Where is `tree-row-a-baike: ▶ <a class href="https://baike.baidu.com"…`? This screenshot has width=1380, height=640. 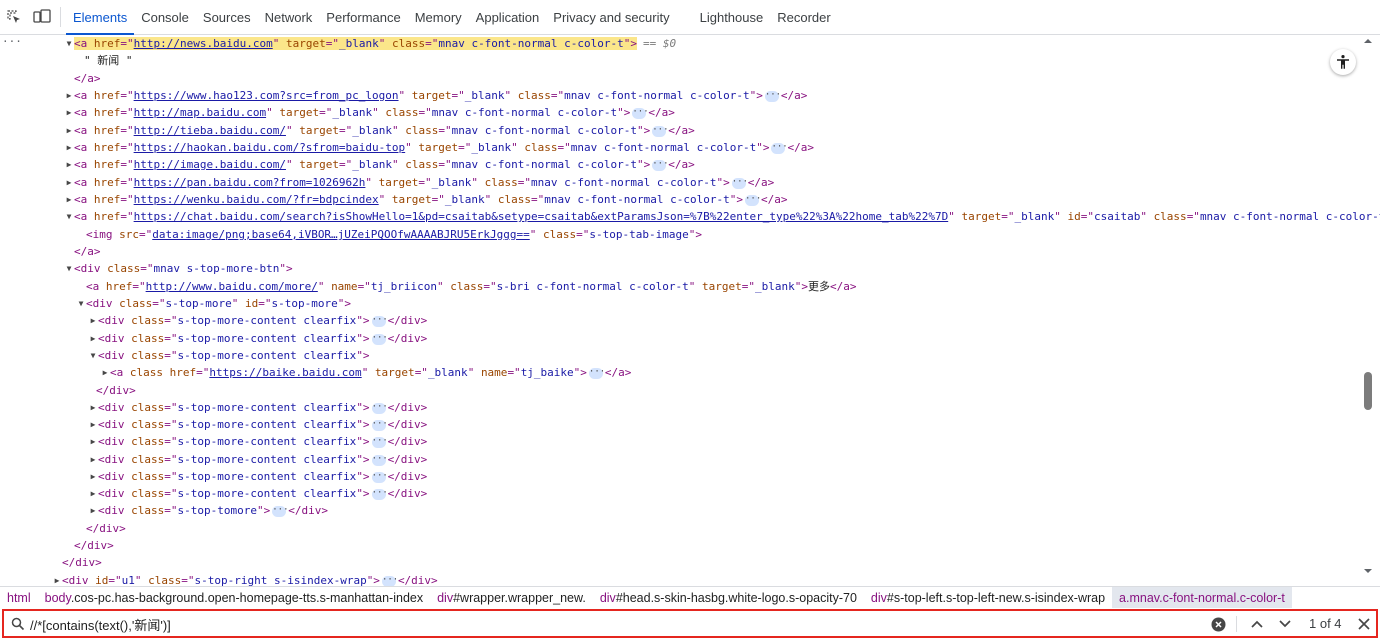
tree-row-a-baike: ▶ <a class href="https://baike.baidu.com"… is located at coordinates (680, 372).